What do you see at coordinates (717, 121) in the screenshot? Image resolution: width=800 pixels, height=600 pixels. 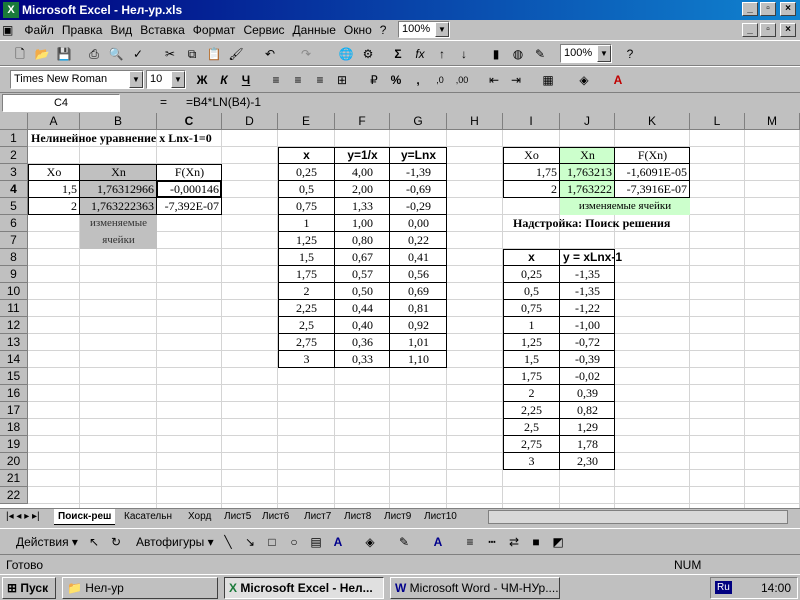 I see `column-header-L: L` at bounding box center [717, 121].